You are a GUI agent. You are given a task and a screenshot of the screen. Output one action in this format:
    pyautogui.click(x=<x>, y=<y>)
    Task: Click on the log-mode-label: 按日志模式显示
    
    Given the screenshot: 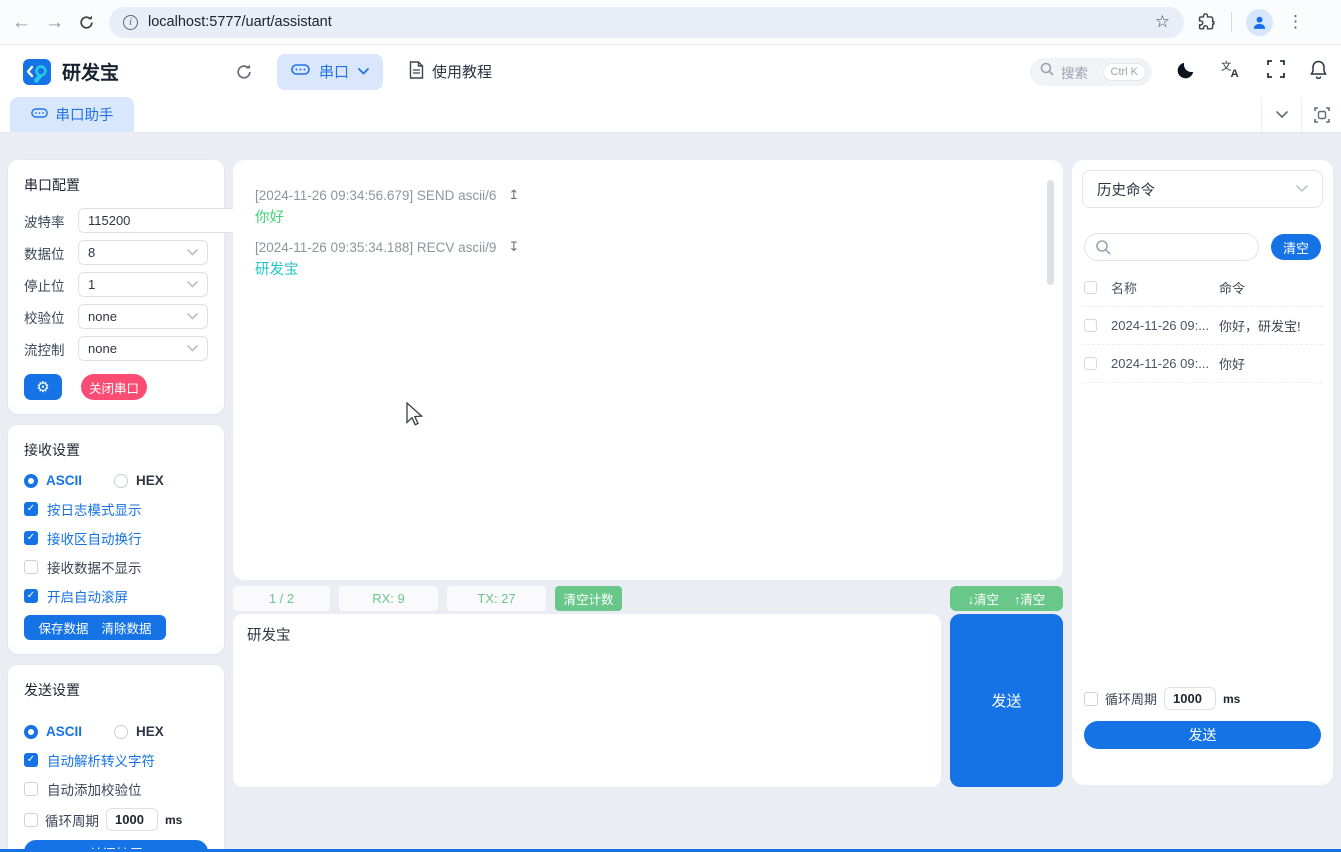 What is the action you would take?
    pyautogui.click(x=94, y=510)
    